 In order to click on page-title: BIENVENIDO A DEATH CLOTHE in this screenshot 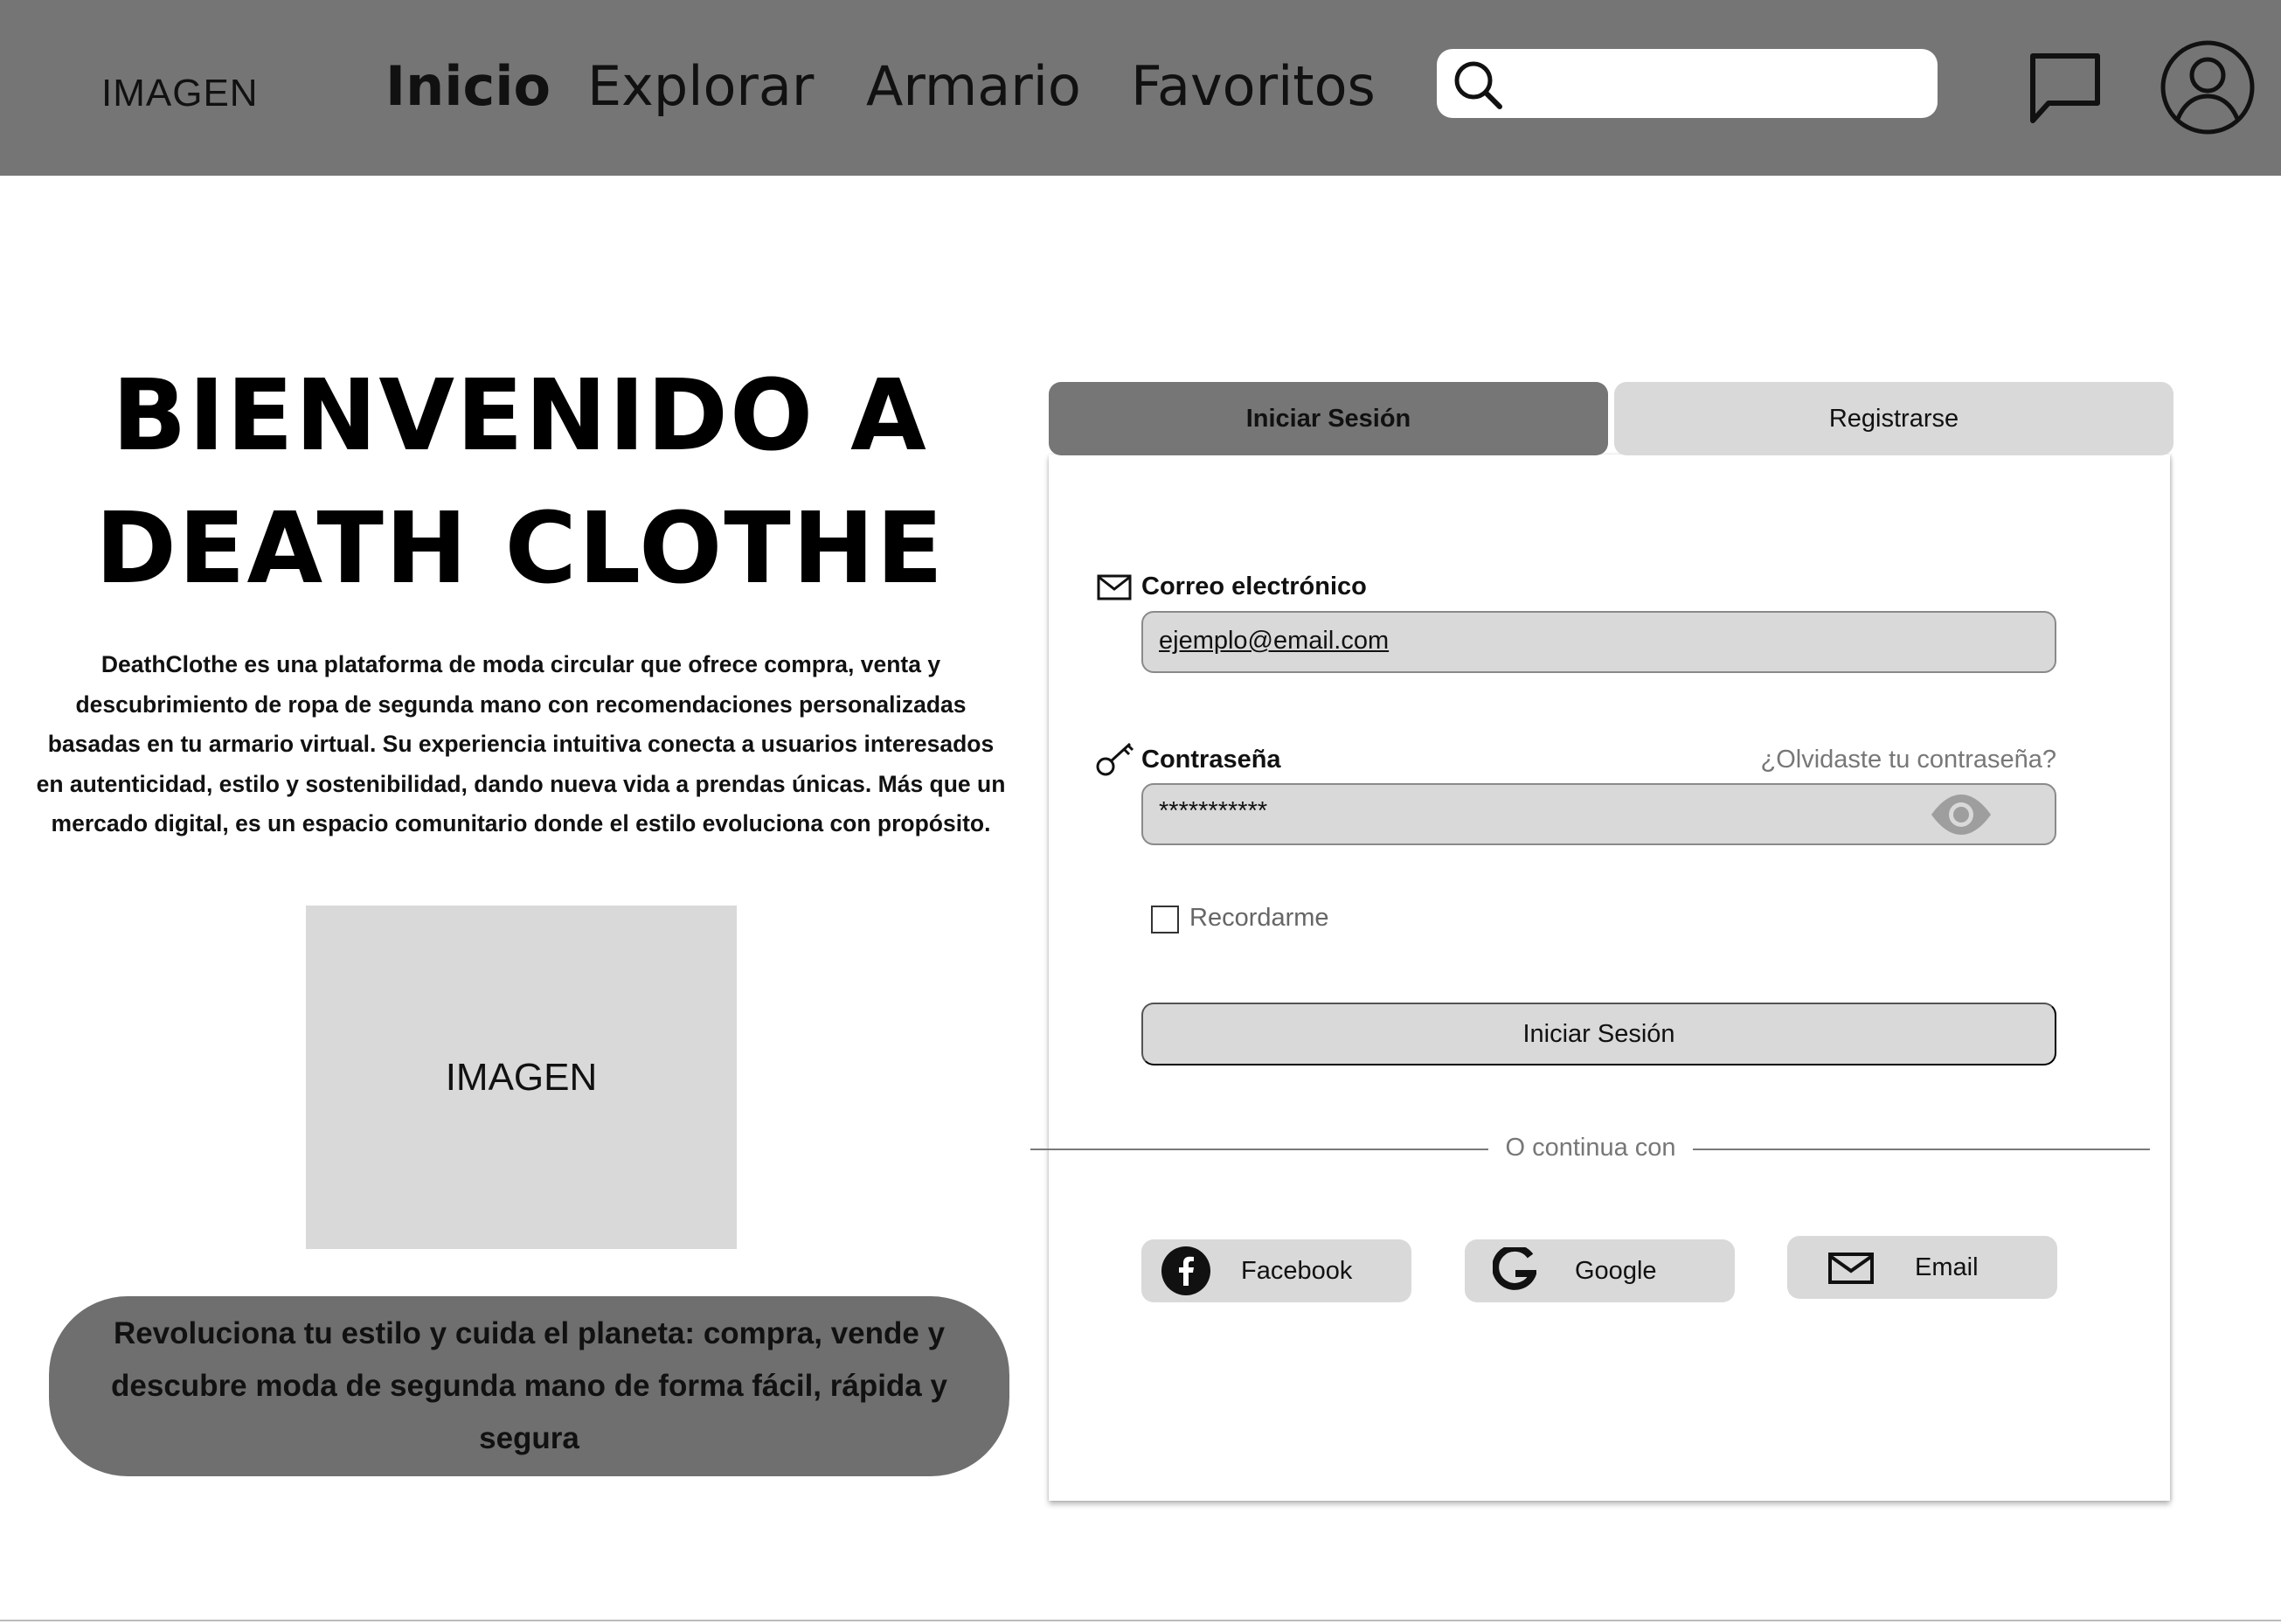, I will do `click(520, 482)`.